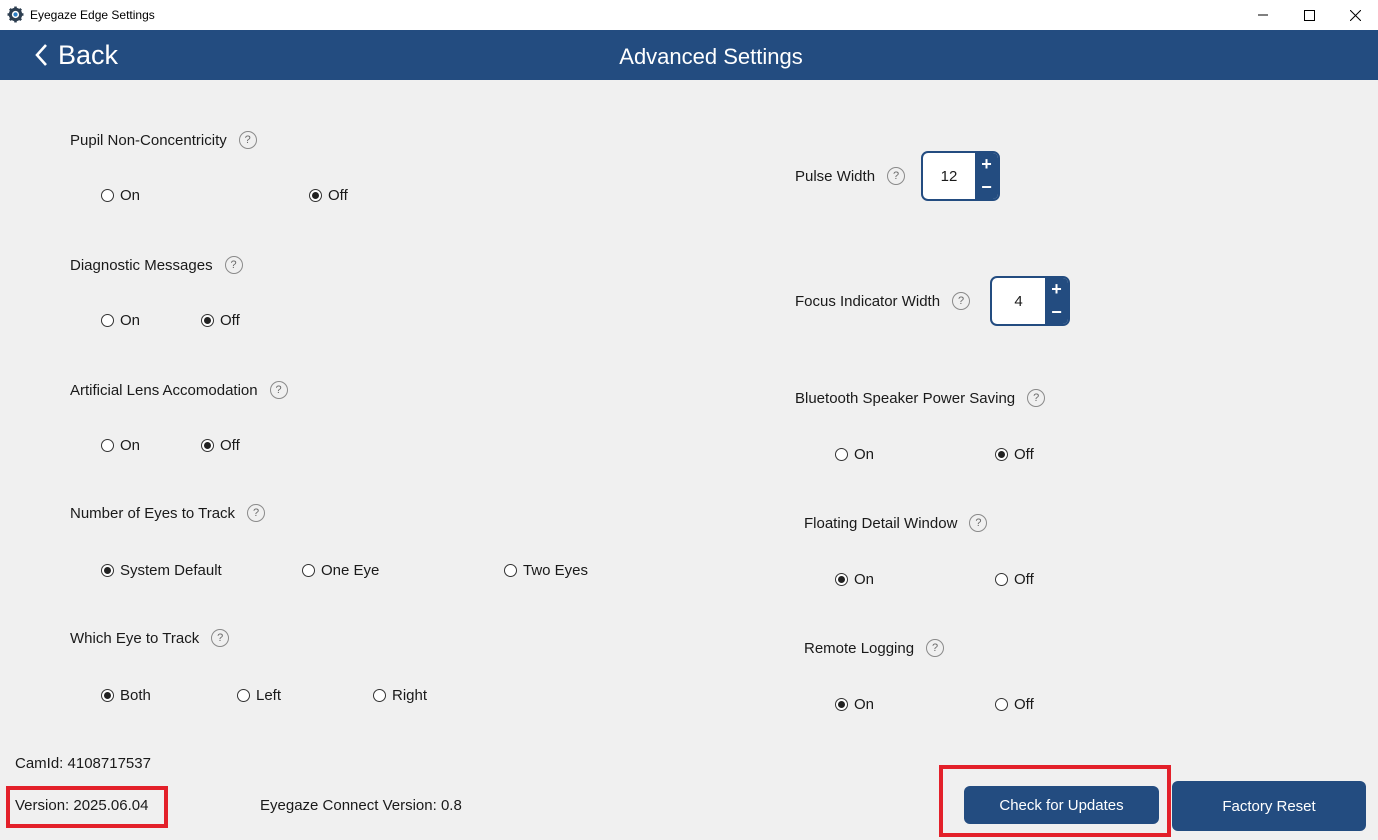 This screenshot has height=840, width=1378. I want to click on radio-label: System Default, so click(171, 570).